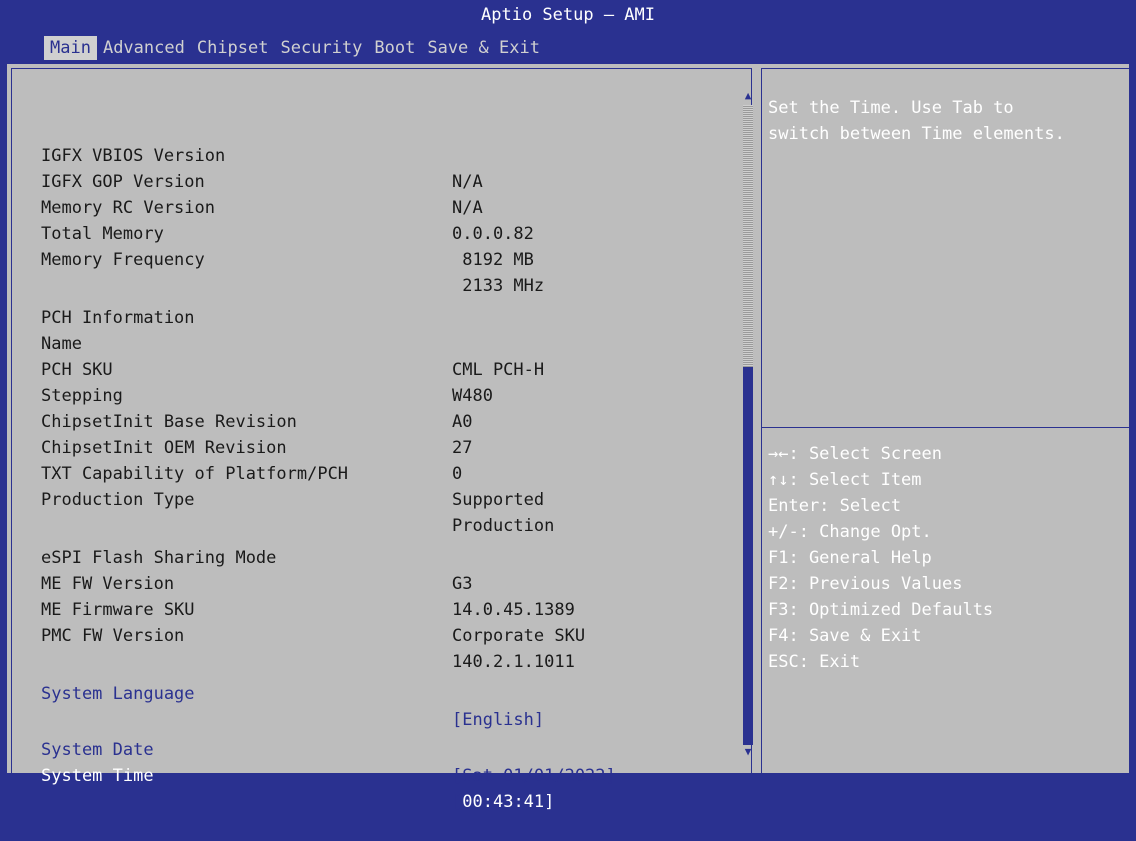  Describe the element at coordinates (518, 802) in the screenshot. I see `time-rest: :43:41]` at that location.